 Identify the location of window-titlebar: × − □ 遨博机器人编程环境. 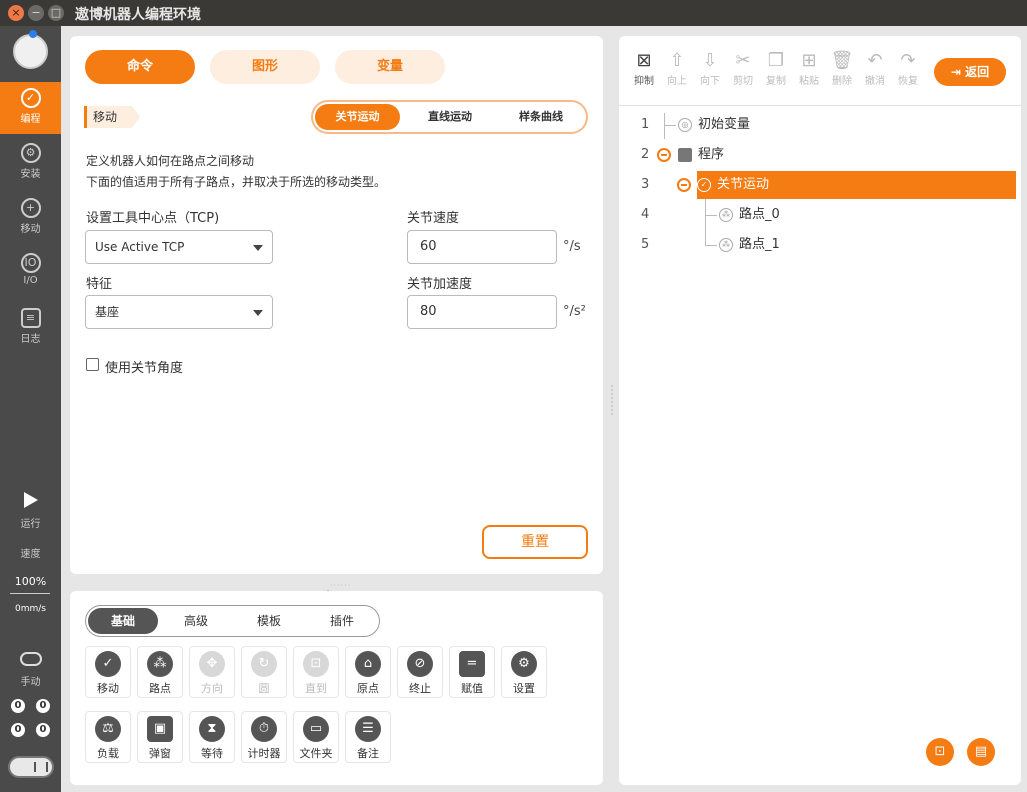
(513, 13).